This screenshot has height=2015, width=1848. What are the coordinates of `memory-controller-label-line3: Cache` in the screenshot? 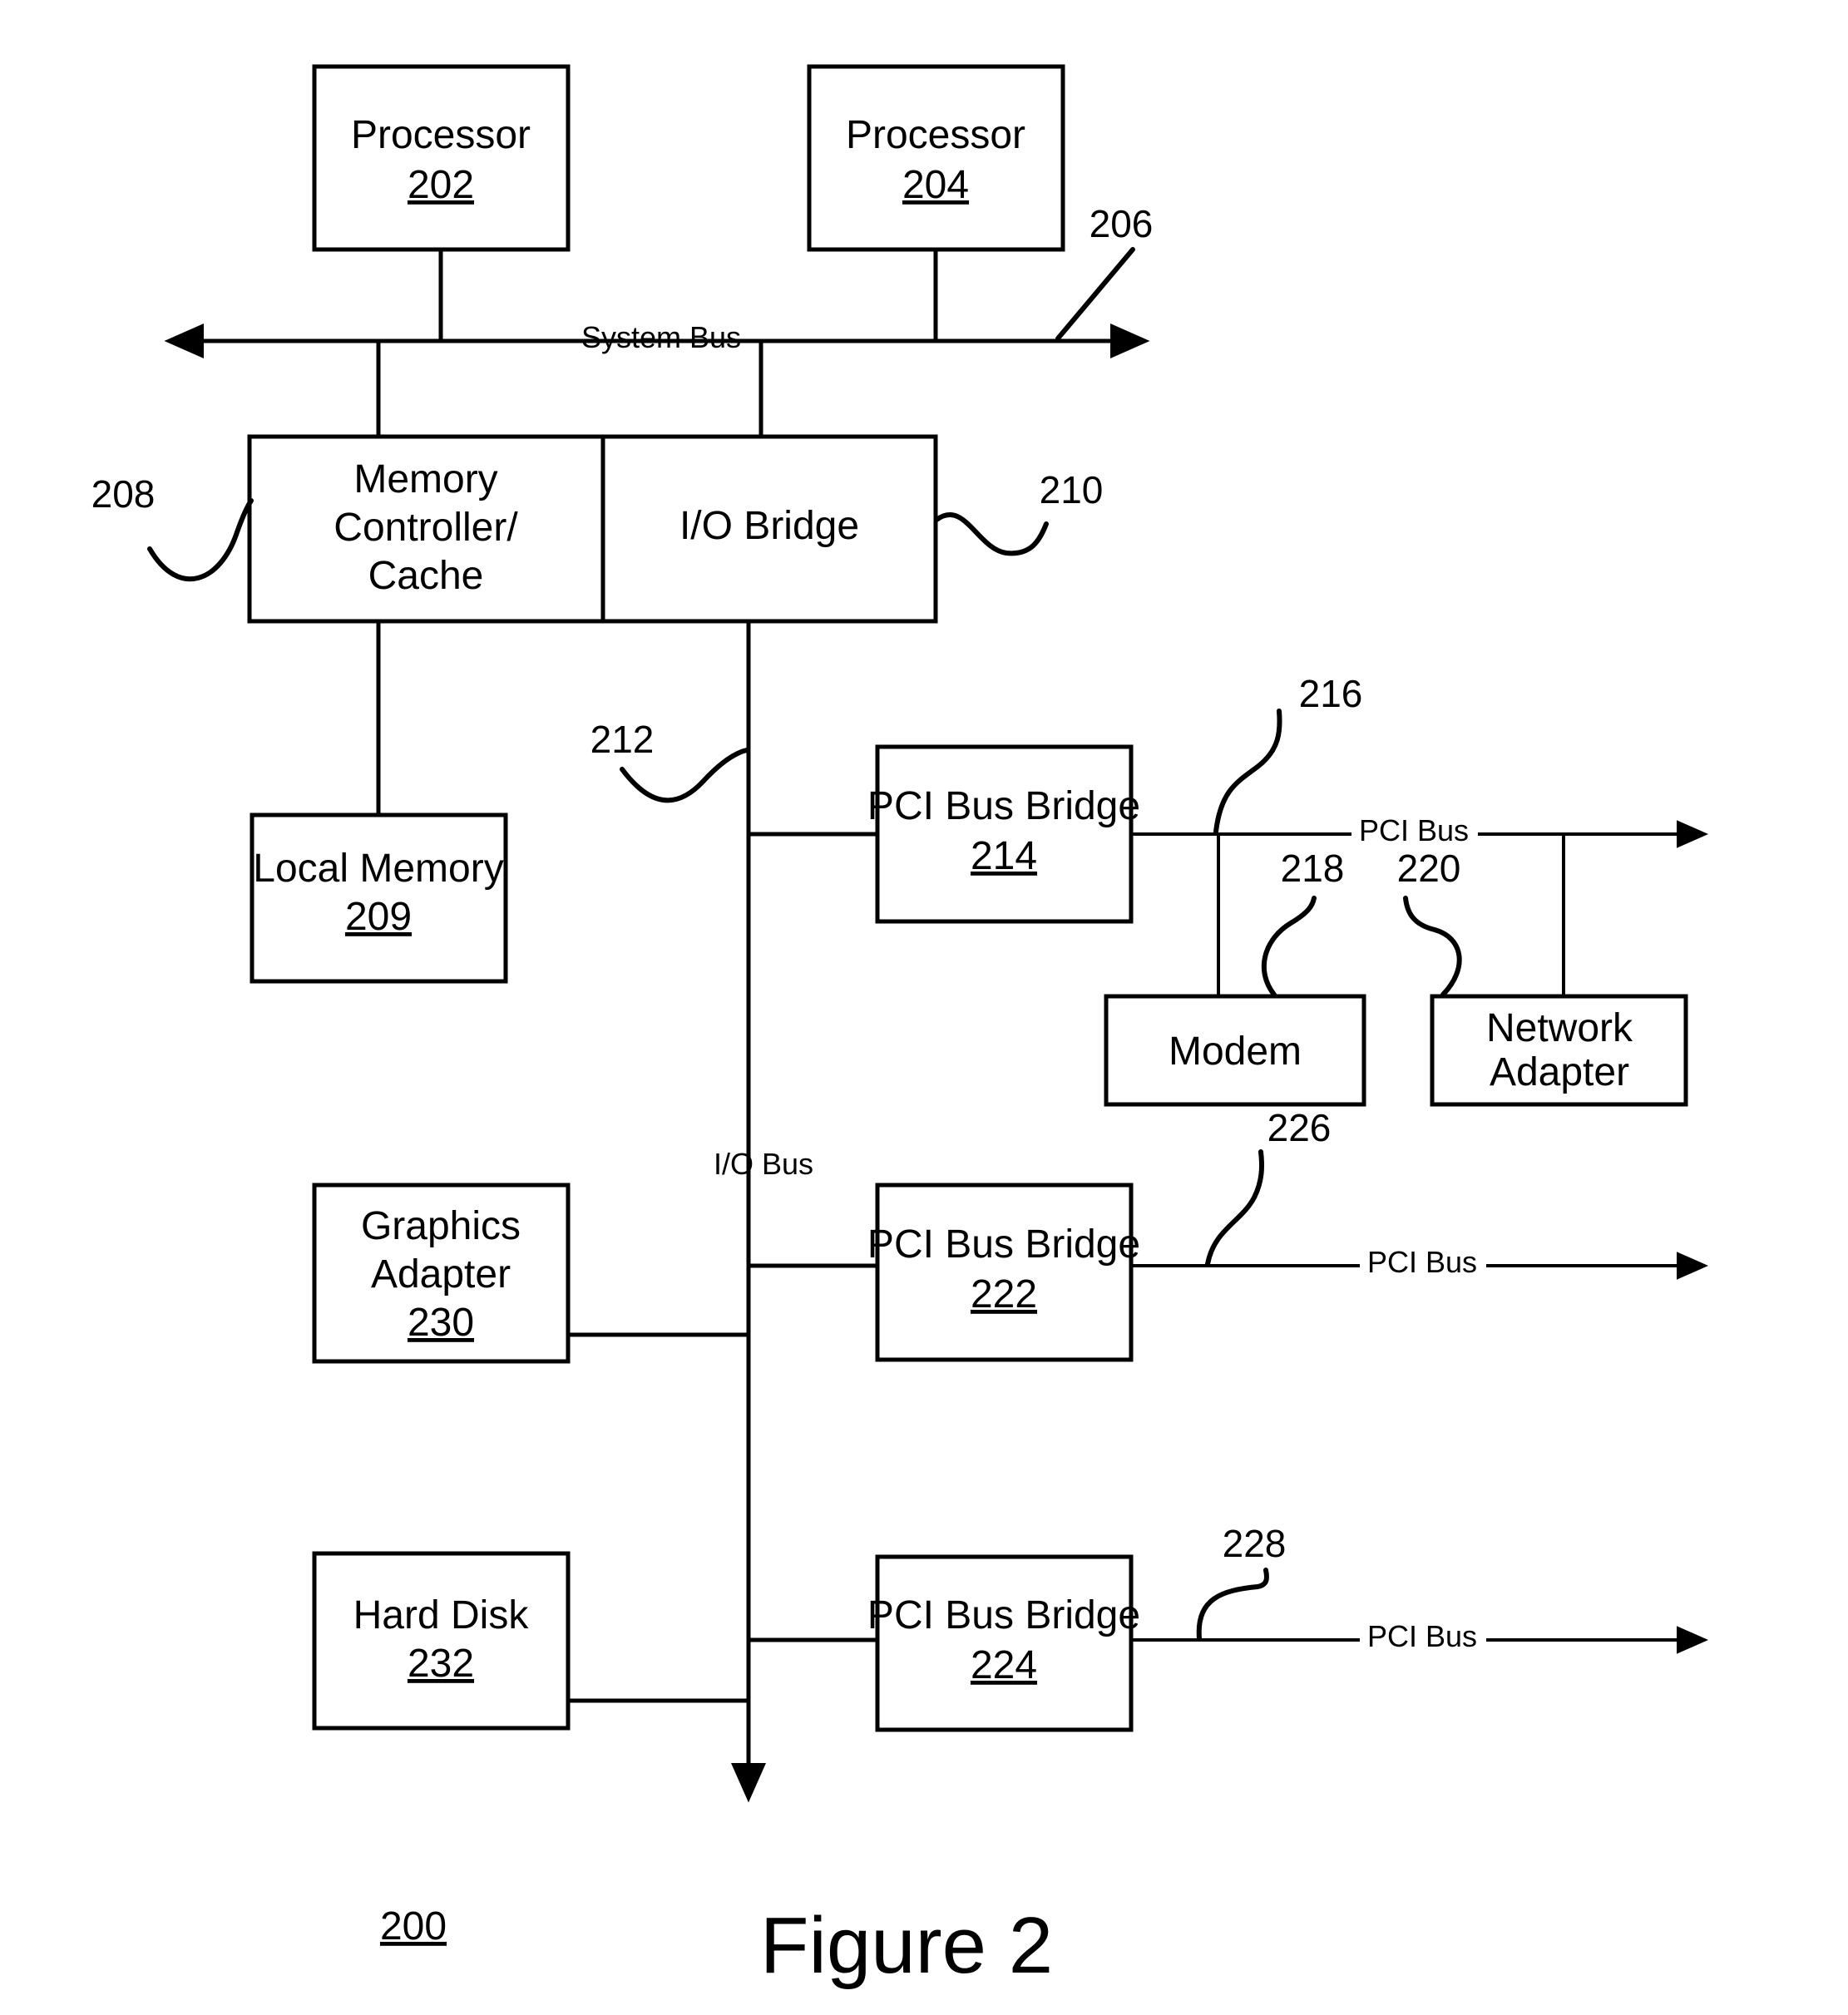 It's located at (426, 576).